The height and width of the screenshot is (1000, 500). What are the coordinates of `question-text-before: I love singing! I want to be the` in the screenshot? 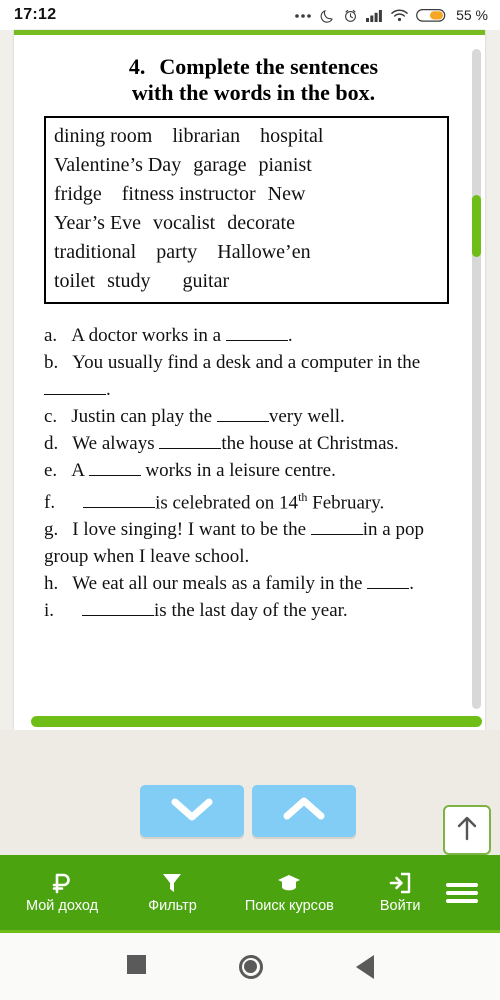 It's located at (191, 530).